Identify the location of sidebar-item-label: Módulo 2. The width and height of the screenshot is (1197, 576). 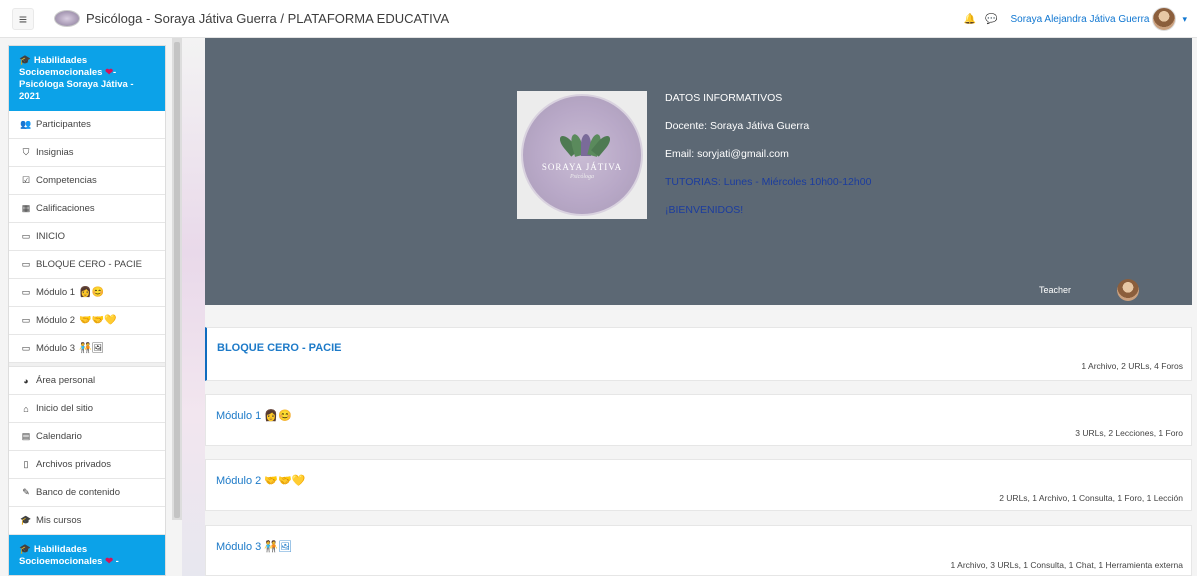
(56, 320).